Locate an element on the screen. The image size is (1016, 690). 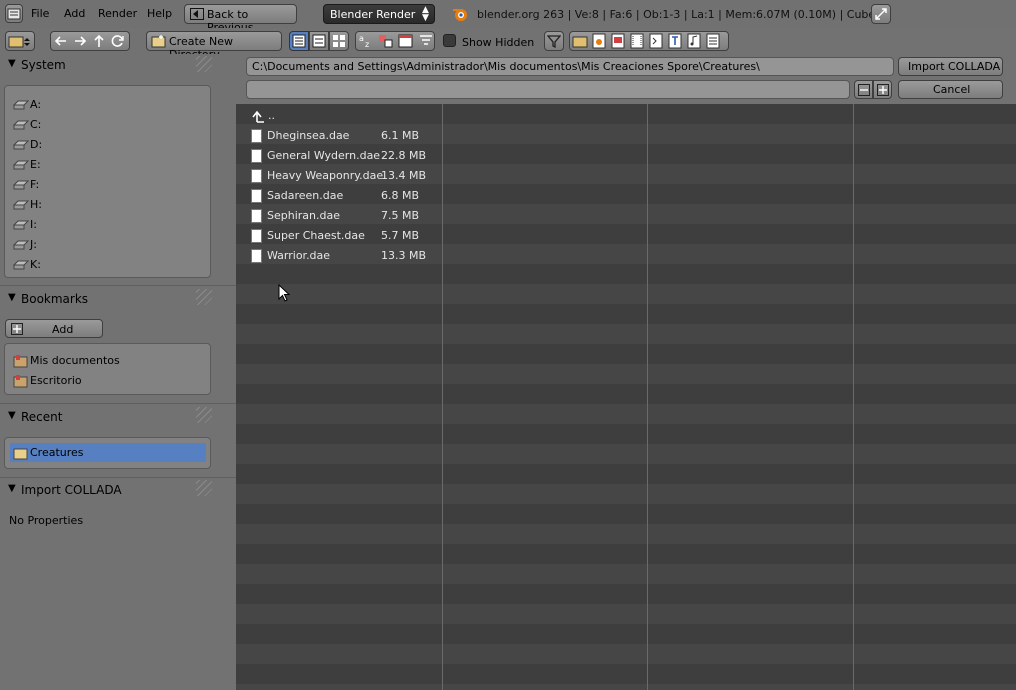
back-icon is located at coordinates (197, 14).